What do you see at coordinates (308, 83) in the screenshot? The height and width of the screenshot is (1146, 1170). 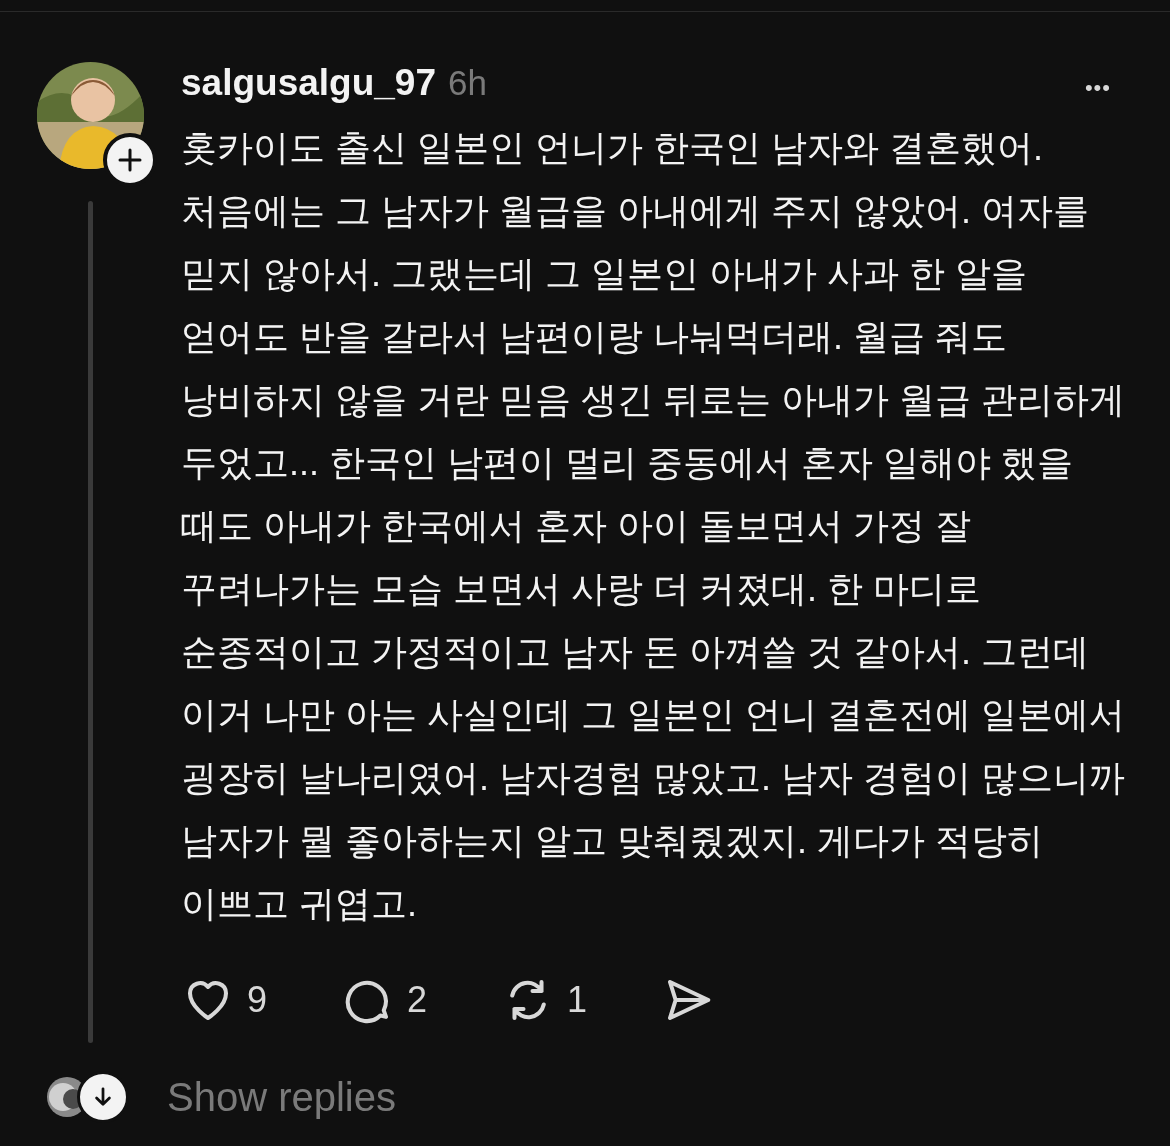 I see `username: salgusalgu_97` at bounding box center [308, 83].